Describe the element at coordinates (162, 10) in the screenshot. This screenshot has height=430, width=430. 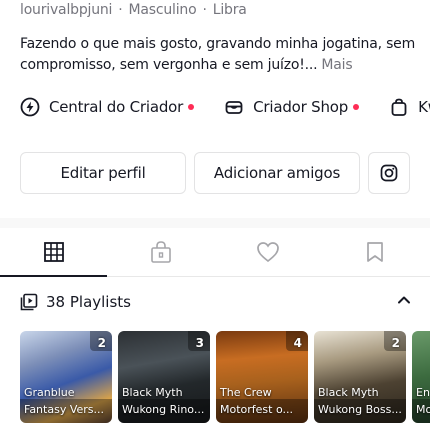
I see `gender: Masculino` at that location.